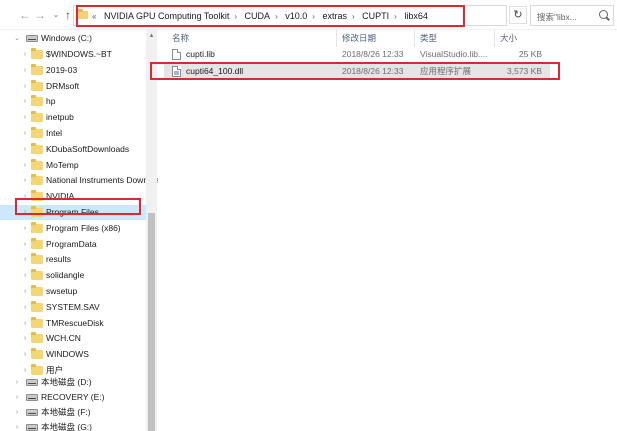 Image resolution: width=617 pixels, height=431 pixels. What do you see at coordinates (151, 36) in the screenshot?
I see `scroll-up-arrow-icon: ▲` at bounding box center [151, 36].